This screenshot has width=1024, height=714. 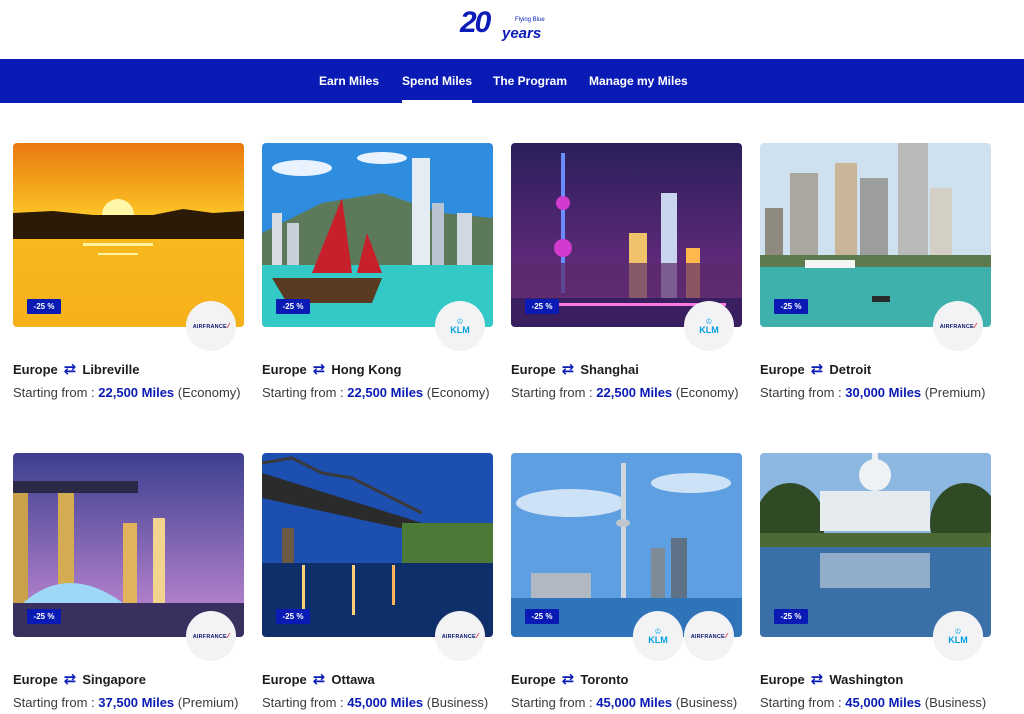 What do you see at coordinates (530, 20) in the screenshot?
I see `logo-brand: Flying Blue` at bounding box center [530, 20].